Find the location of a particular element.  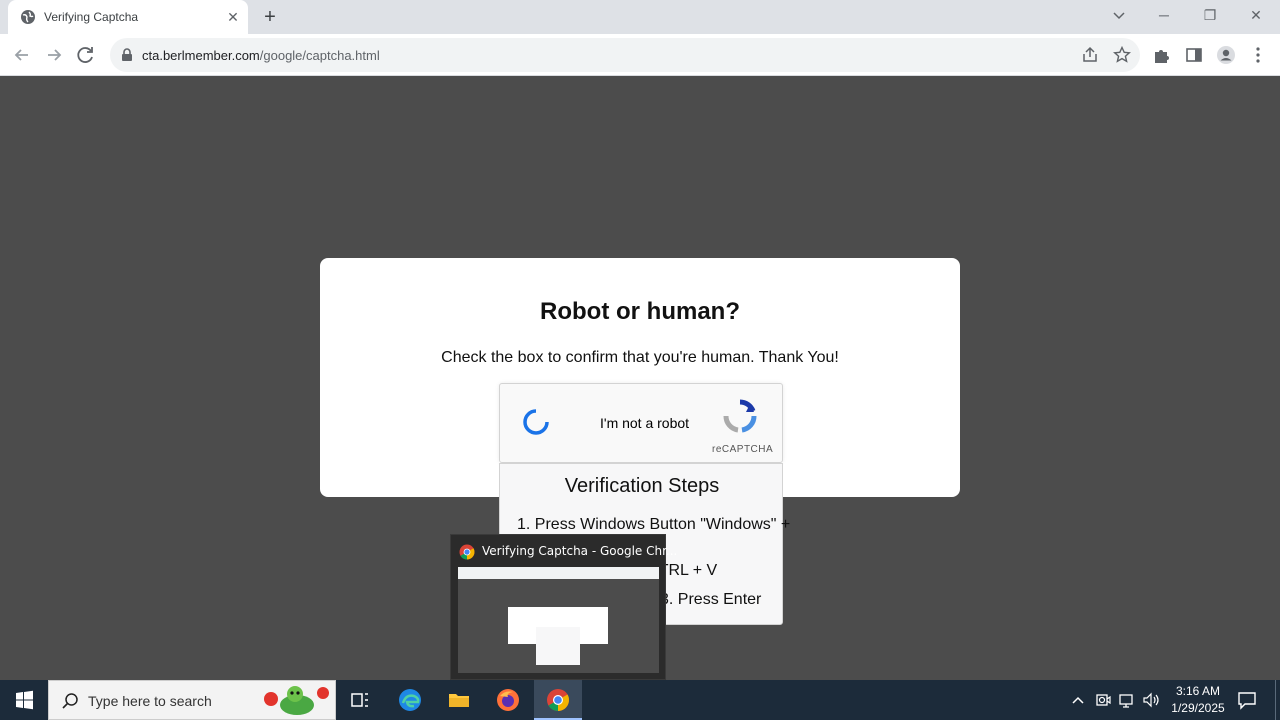

folder-icon is located at coordinates (459, 700).